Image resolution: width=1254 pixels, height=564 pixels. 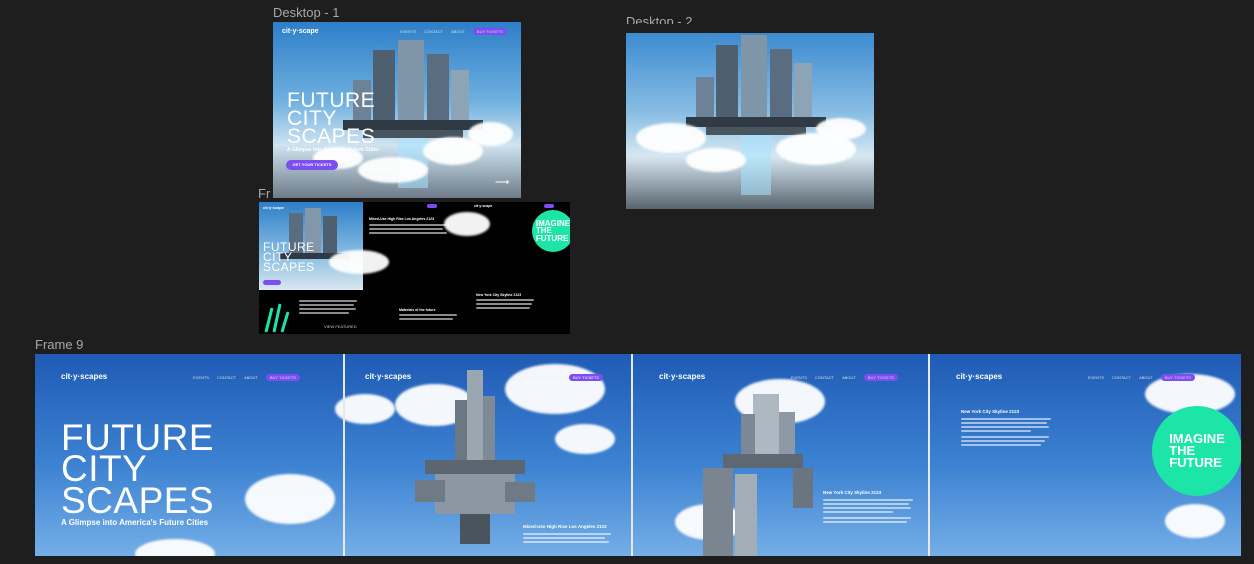 What do you see at coordinates (852, 492) in the screenshot?
I see `section-nyc-title: New York City Skyline 2123` at bounding box center [852, 492].